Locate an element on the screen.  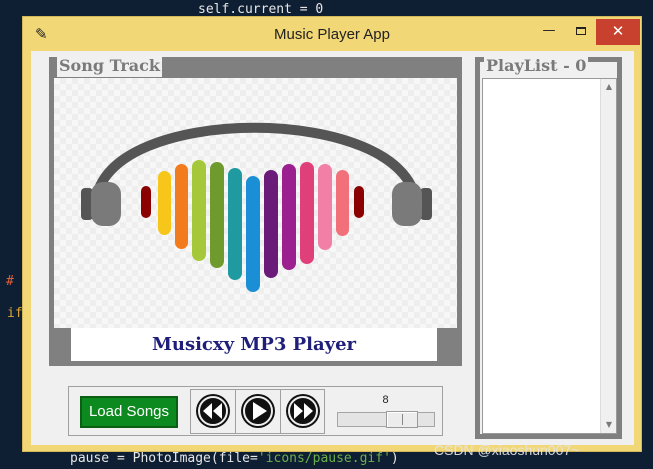
close-icon: ✕ is located at coordinates (618, 31).